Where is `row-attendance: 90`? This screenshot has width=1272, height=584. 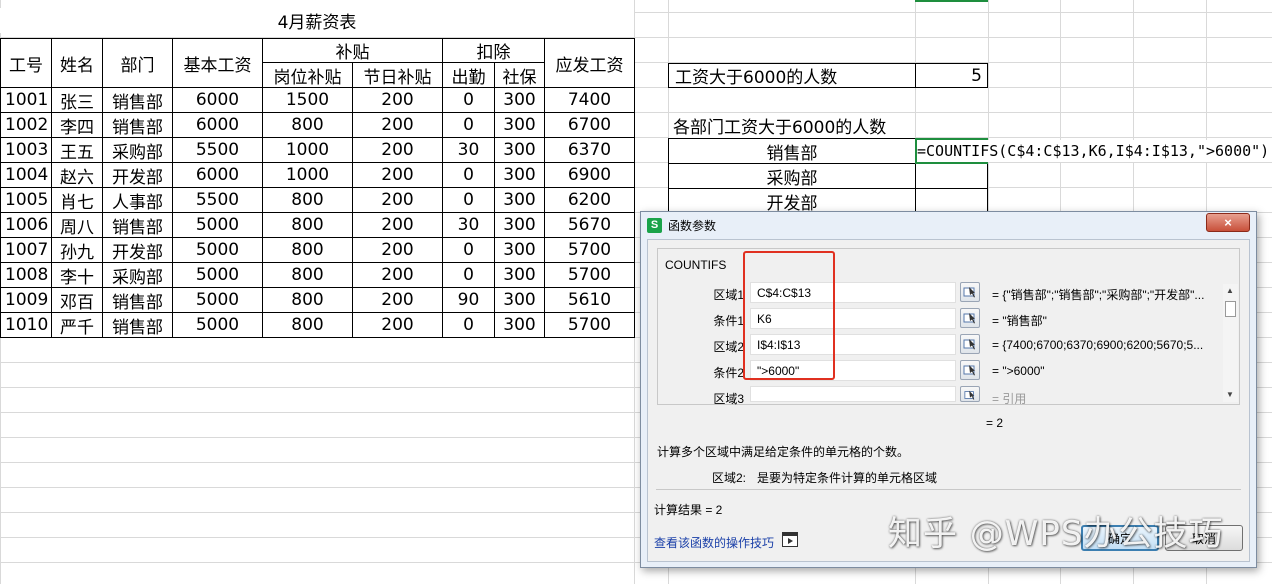
row-attendance: 90 is located at coordinates (468, 300).